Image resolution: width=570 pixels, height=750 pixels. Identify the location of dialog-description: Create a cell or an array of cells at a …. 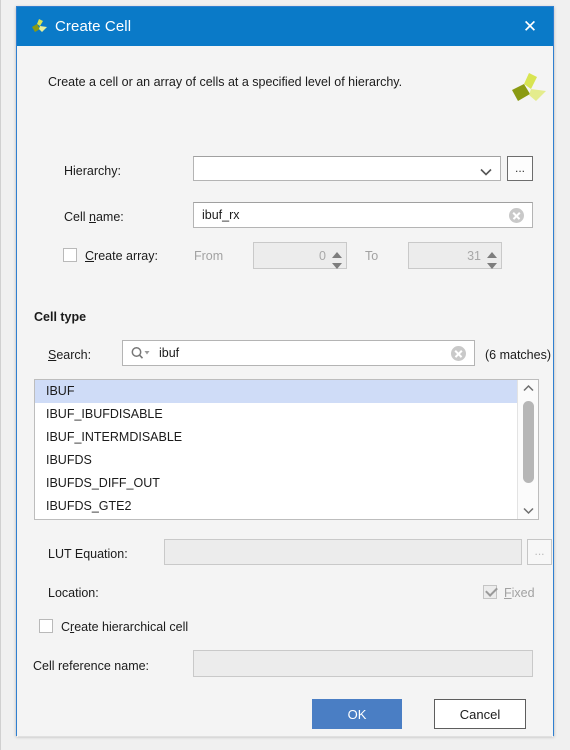
(225, 82).